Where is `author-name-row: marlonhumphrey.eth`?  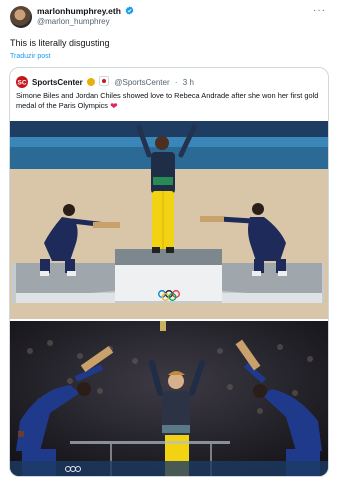 author-name-row: marlonhumphrey.eth is located at coordinates (85, 11).